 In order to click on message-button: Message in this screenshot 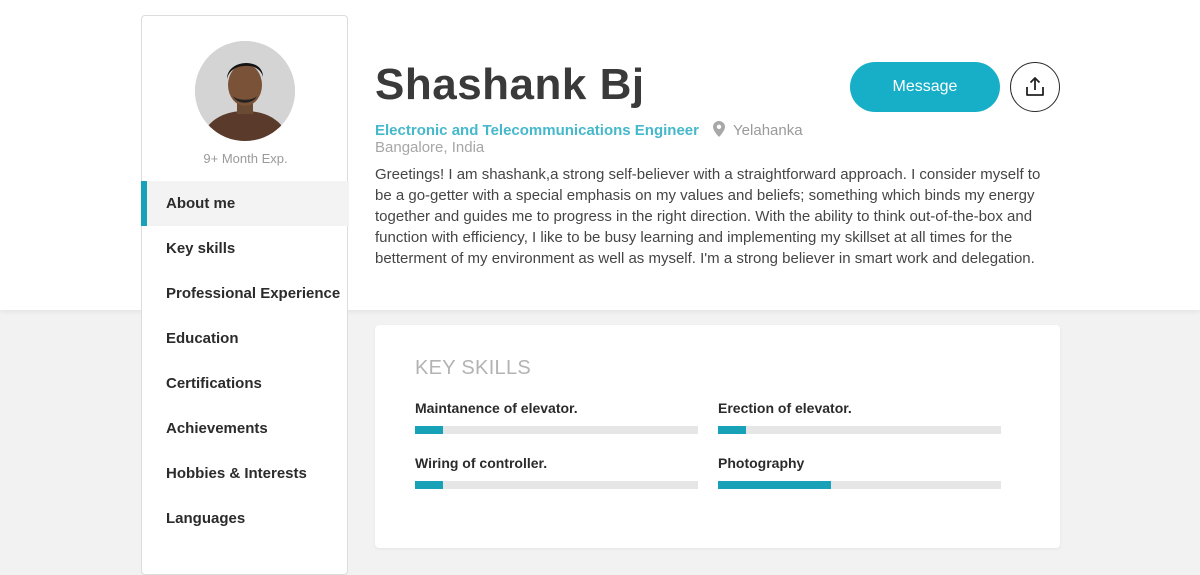, I will do `click(925, 87)`.